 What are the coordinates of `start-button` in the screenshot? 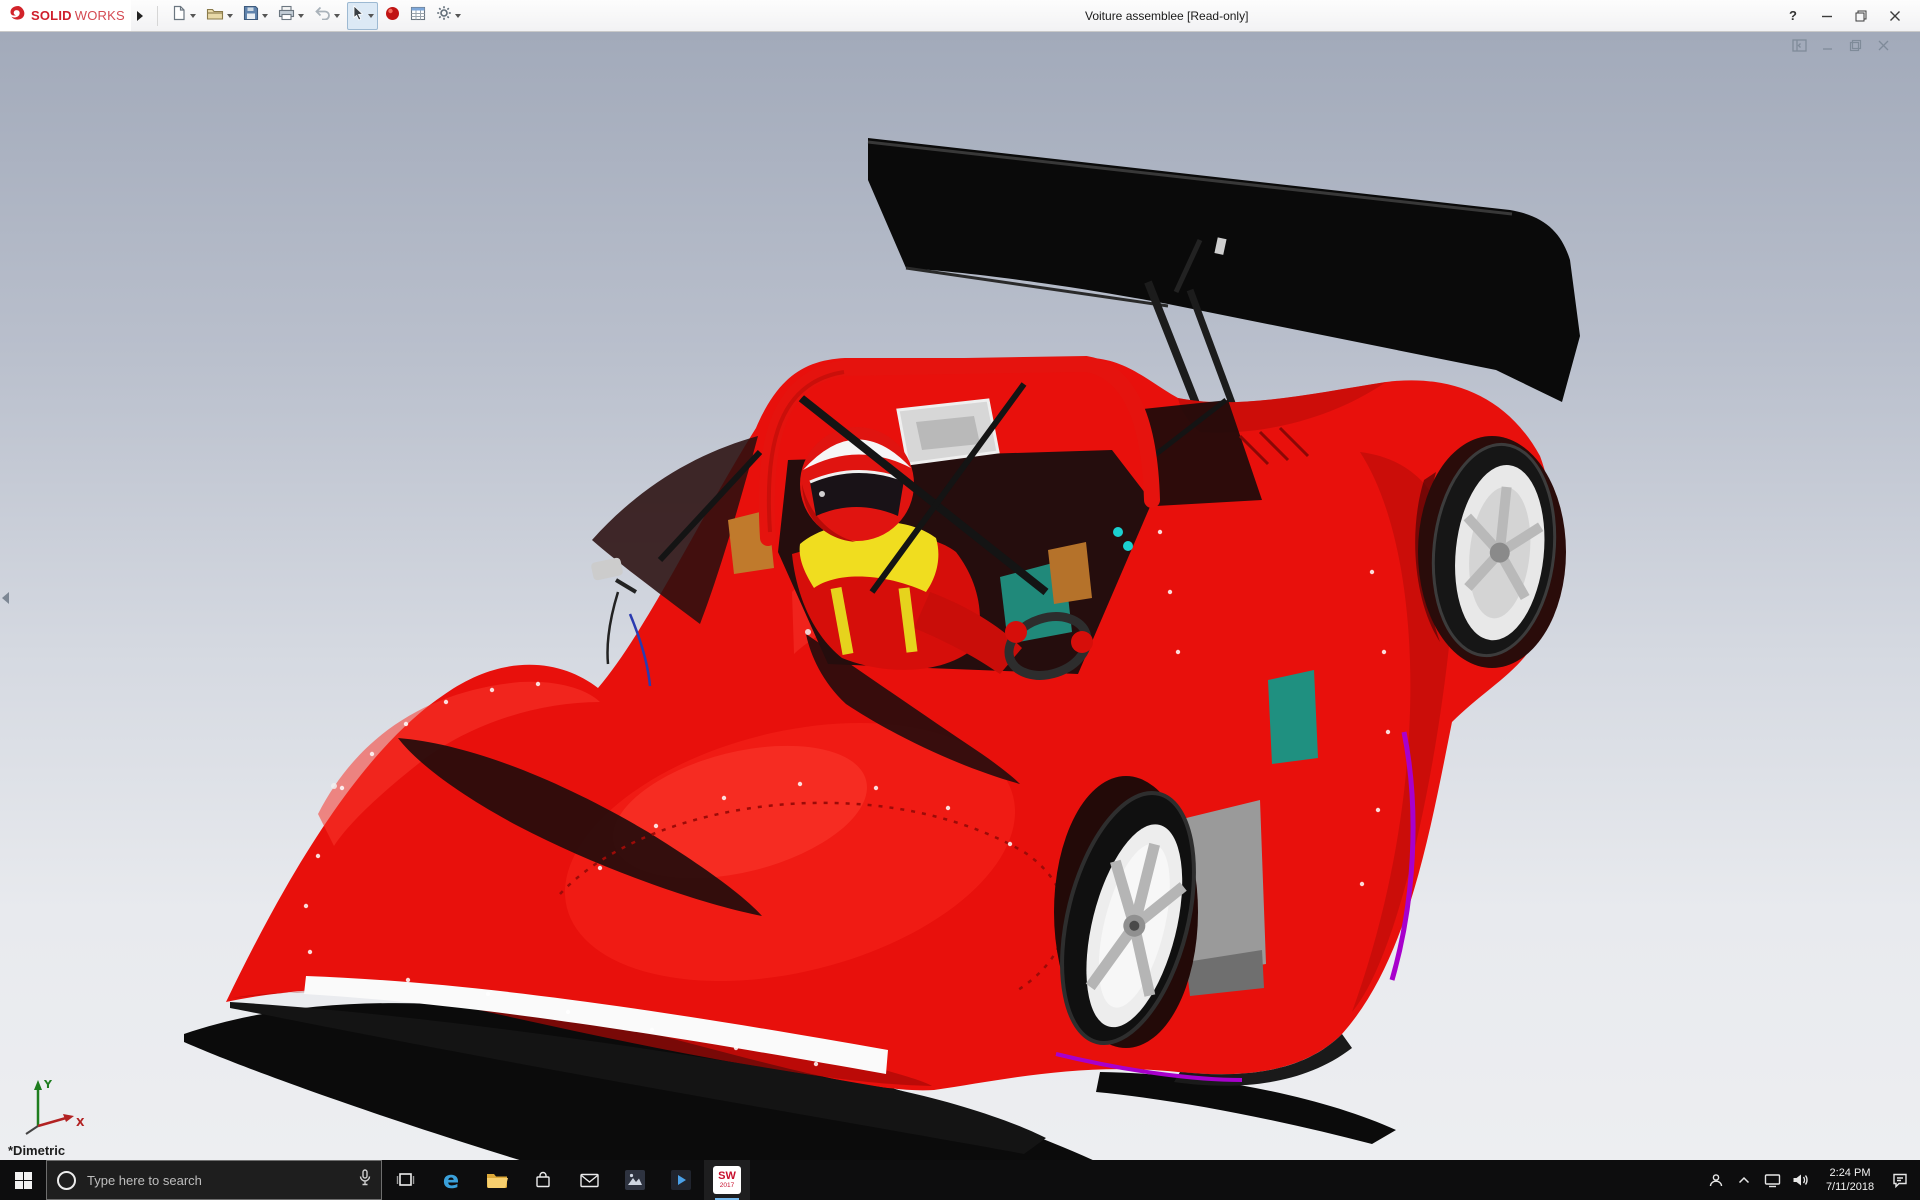 It's located at (23, 1180).